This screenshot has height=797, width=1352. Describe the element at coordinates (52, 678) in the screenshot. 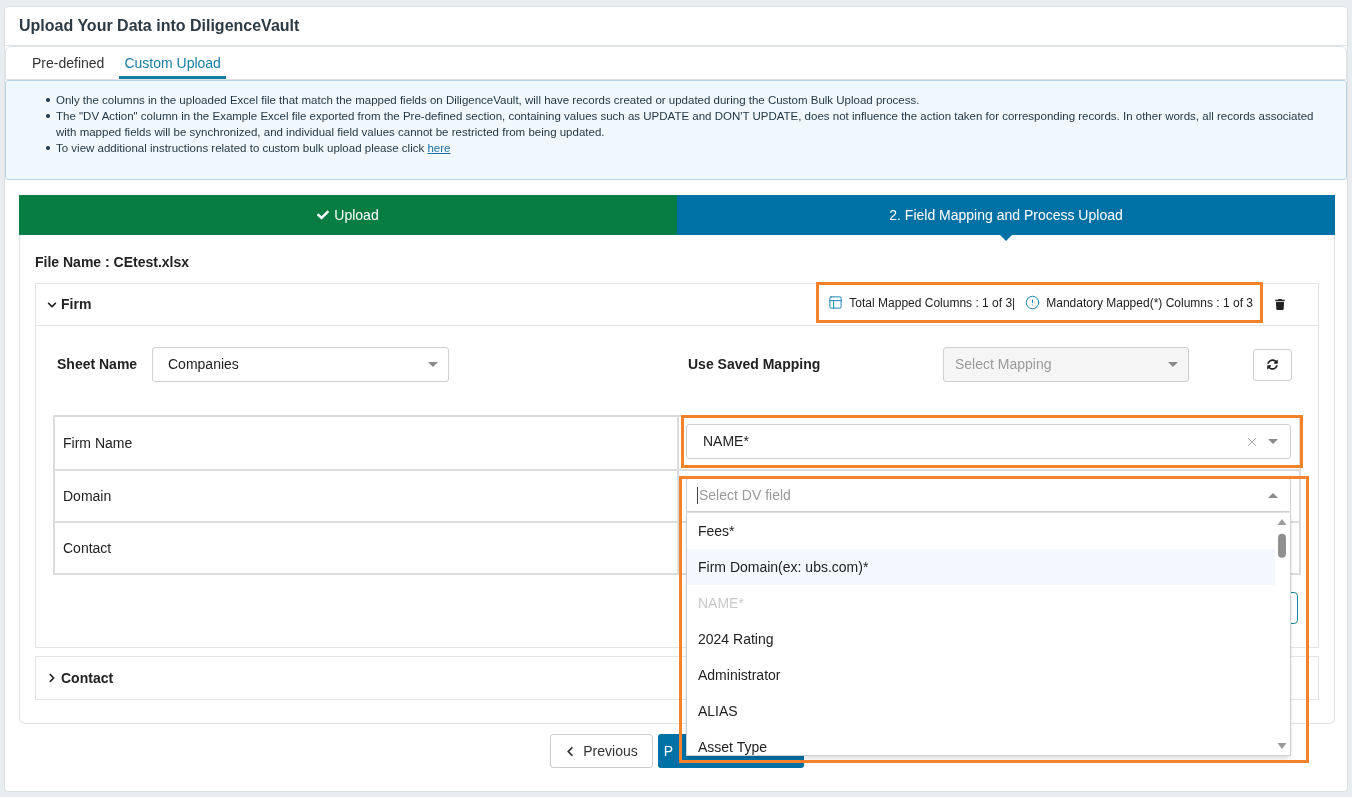

I see `chevron-right-icon` at that location.